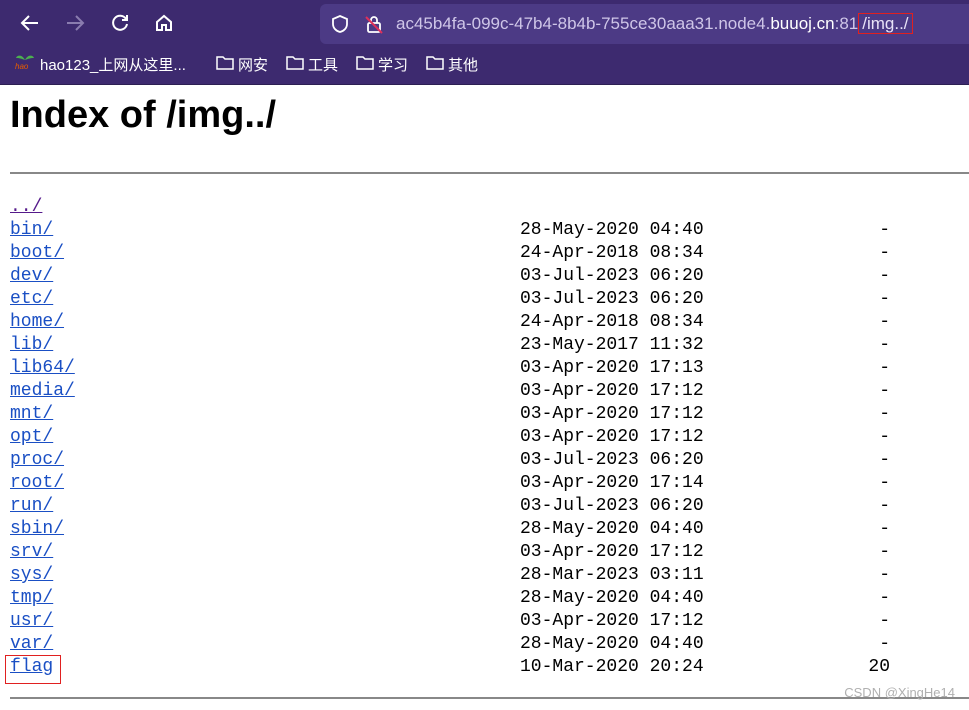 This screenshot has height=710, width=969. I want to click on bookmark-folder-wangan: 网安, so click(242, 66).